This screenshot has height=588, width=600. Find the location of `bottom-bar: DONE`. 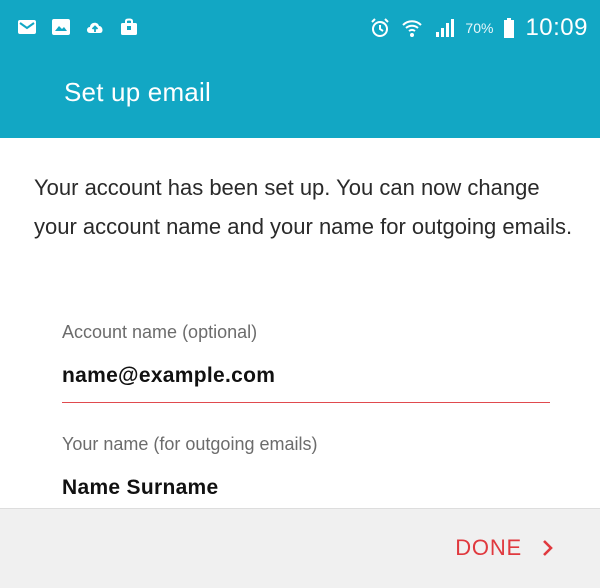

bottom-bar: DONE is located at coordinates (300, 548).